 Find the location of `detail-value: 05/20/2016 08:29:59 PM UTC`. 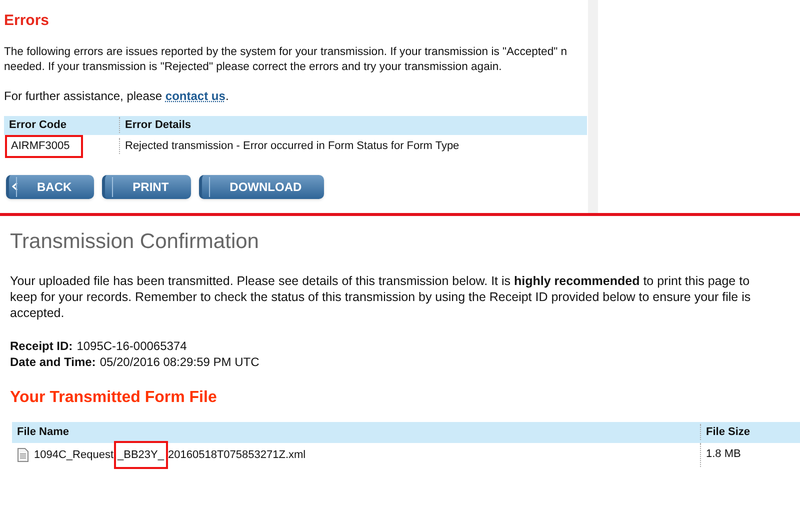

detail-value: 05/20/2016 08:29:59 PM UTC is located at coordinates (180, 362).